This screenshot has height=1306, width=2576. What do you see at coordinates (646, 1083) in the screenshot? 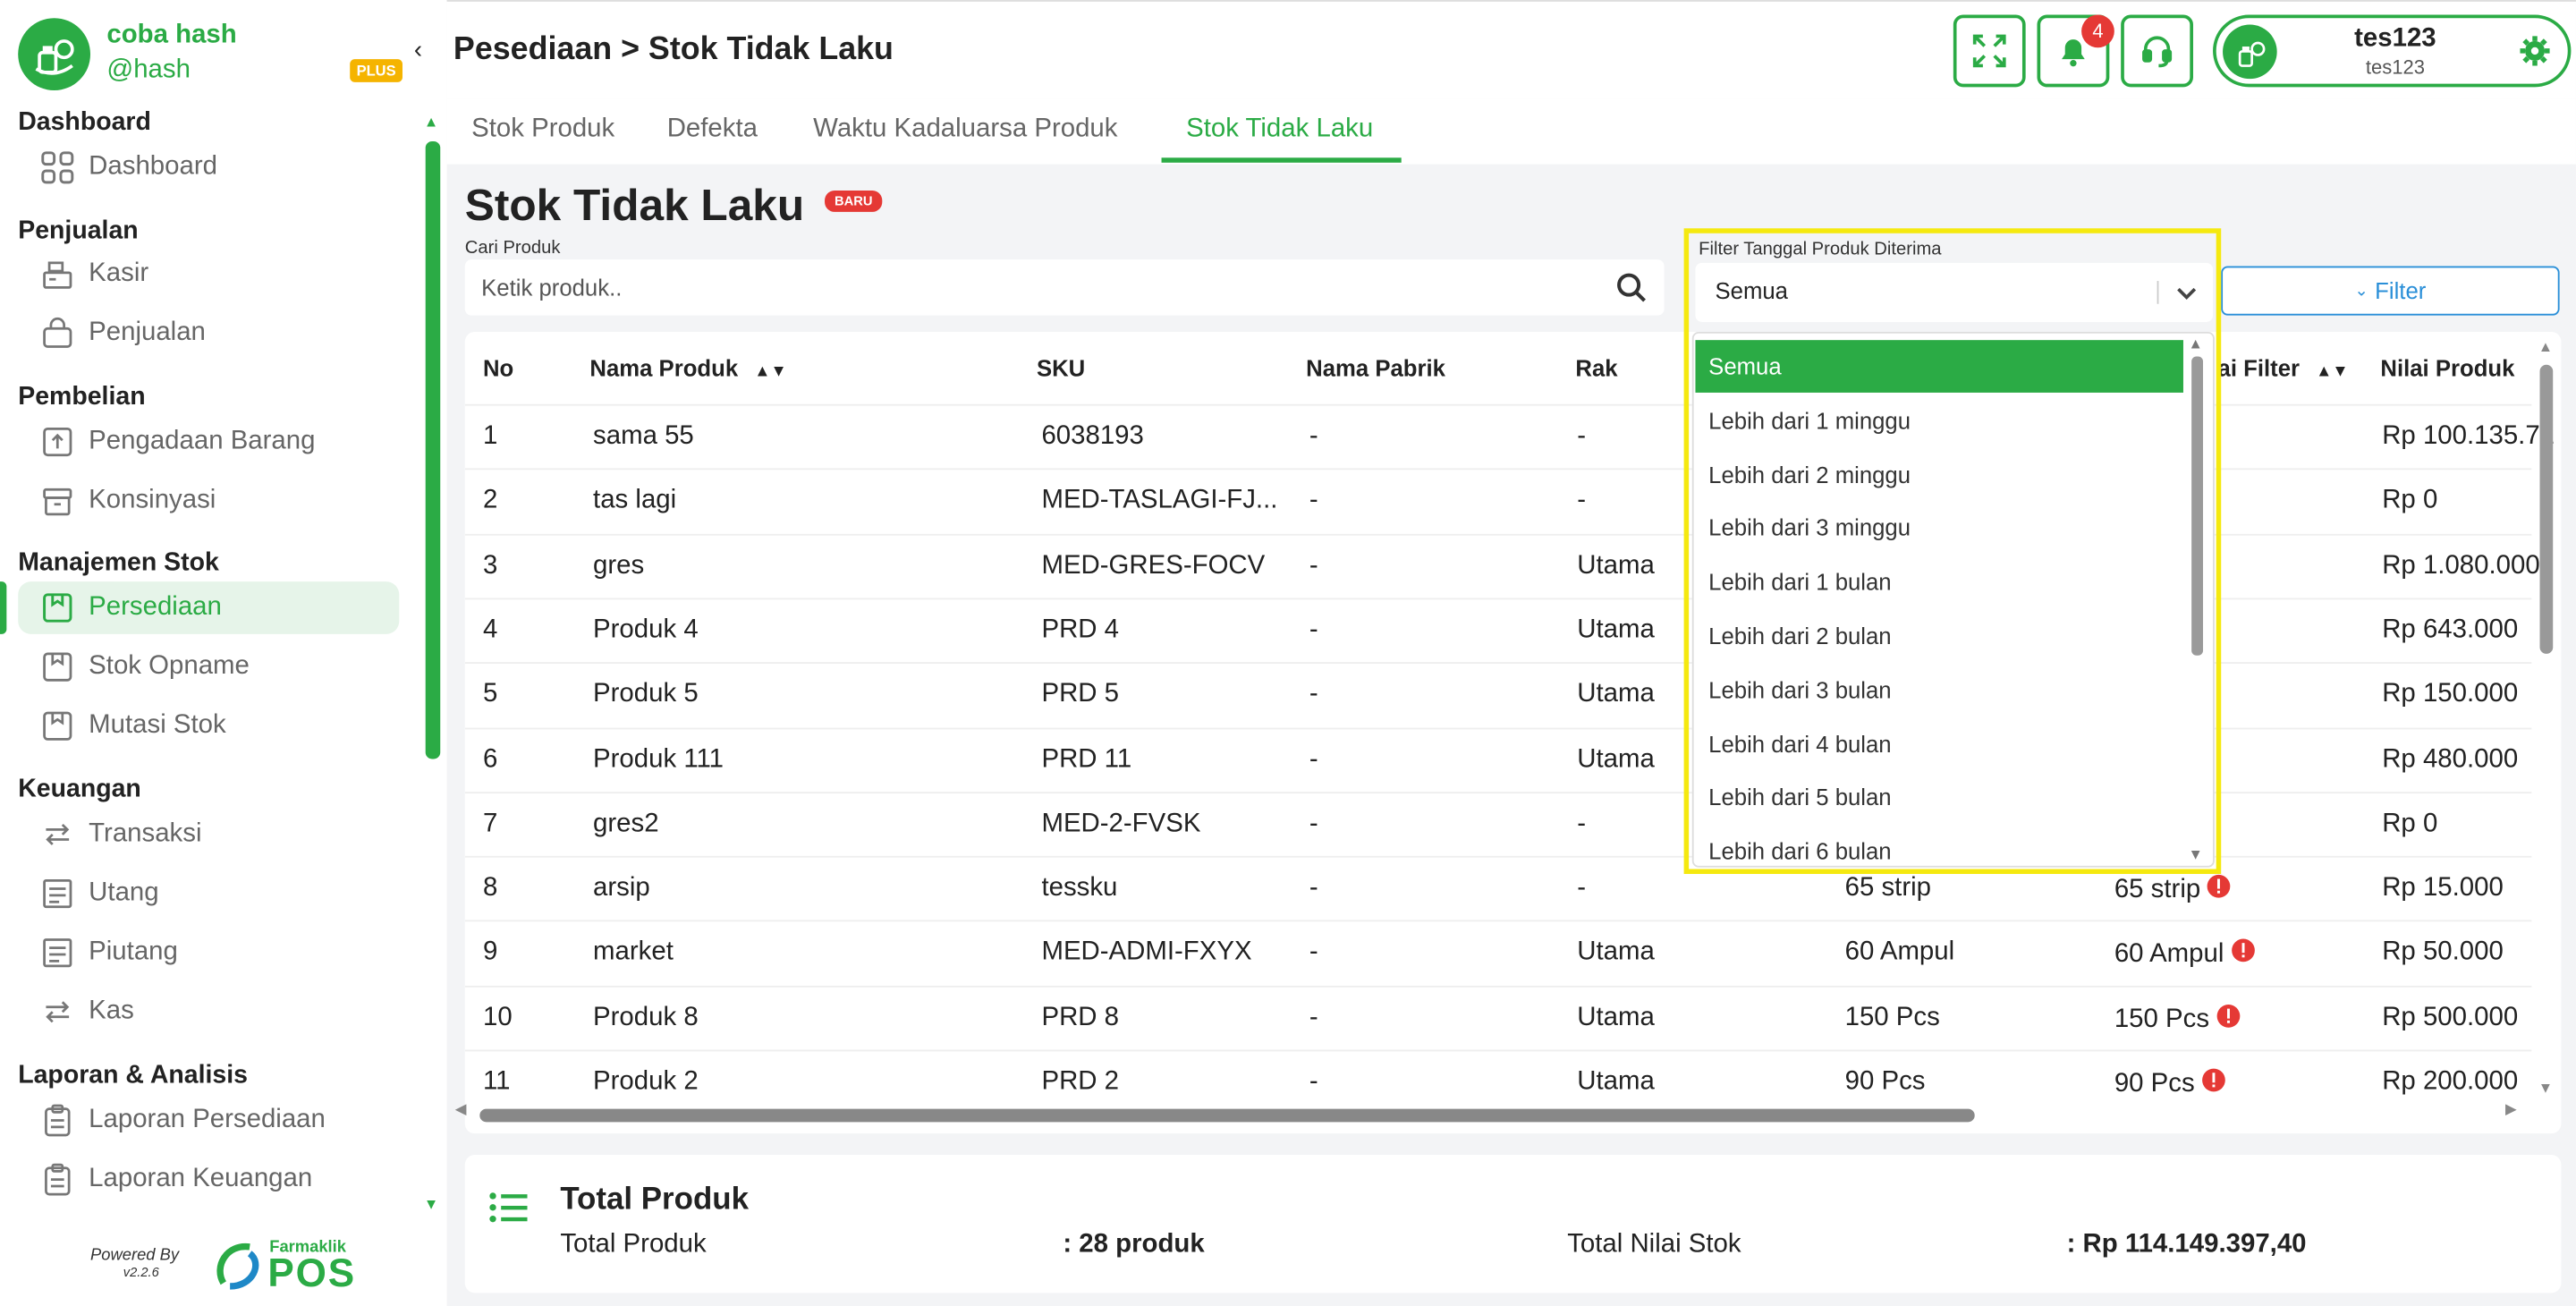
I see `cell-product-name: Produk 2` at bounding box center [646, 1083].